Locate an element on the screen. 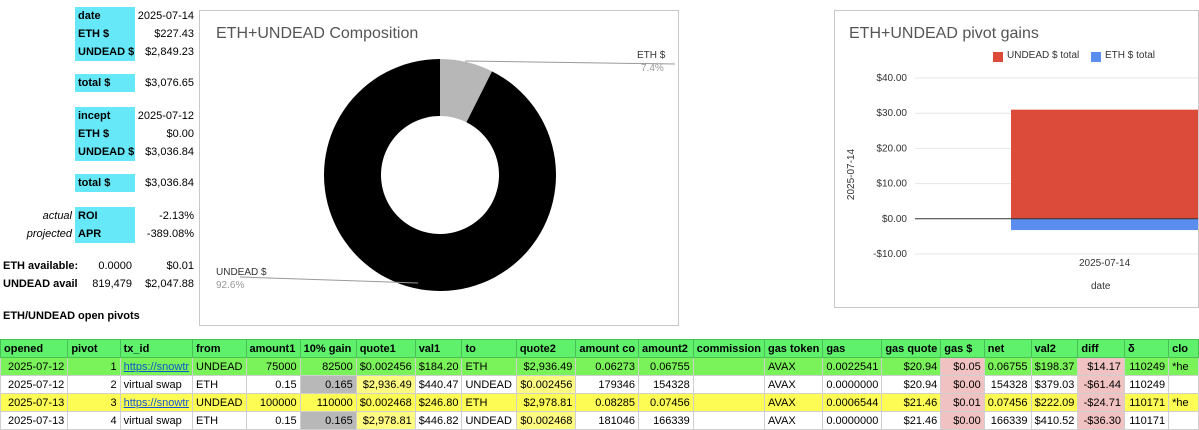 The width and height of the screenshot is (1199, 430). table-cell: 2 is located at coordinates (94, 384).